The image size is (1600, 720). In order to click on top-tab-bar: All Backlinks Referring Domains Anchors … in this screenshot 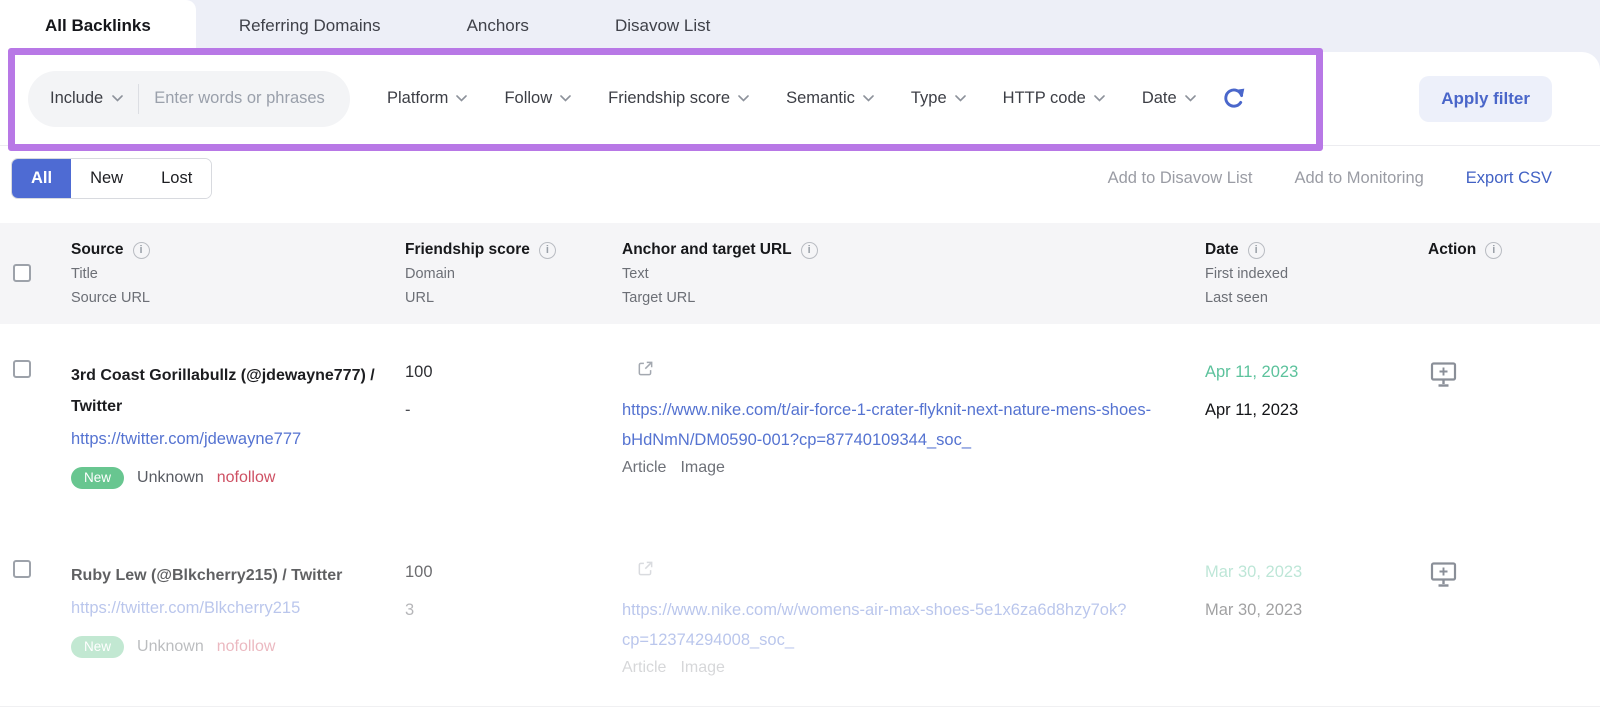, I will do `click(800, 26)`.